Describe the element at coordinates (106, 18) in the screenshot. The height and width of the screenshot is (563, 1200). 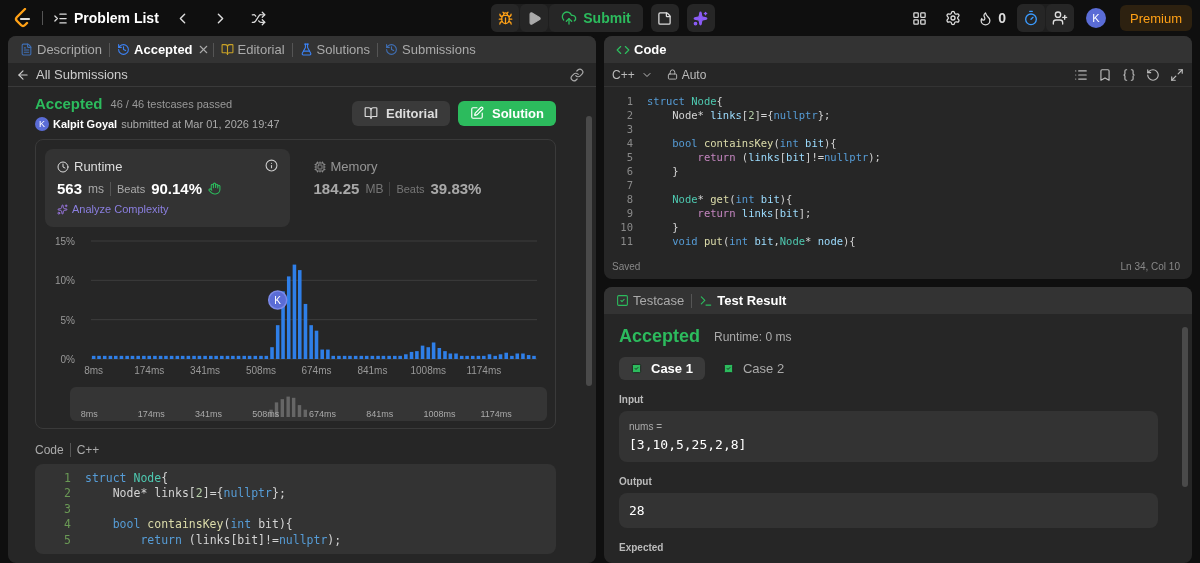
I see `problem-list-link: Problem List` at that location.